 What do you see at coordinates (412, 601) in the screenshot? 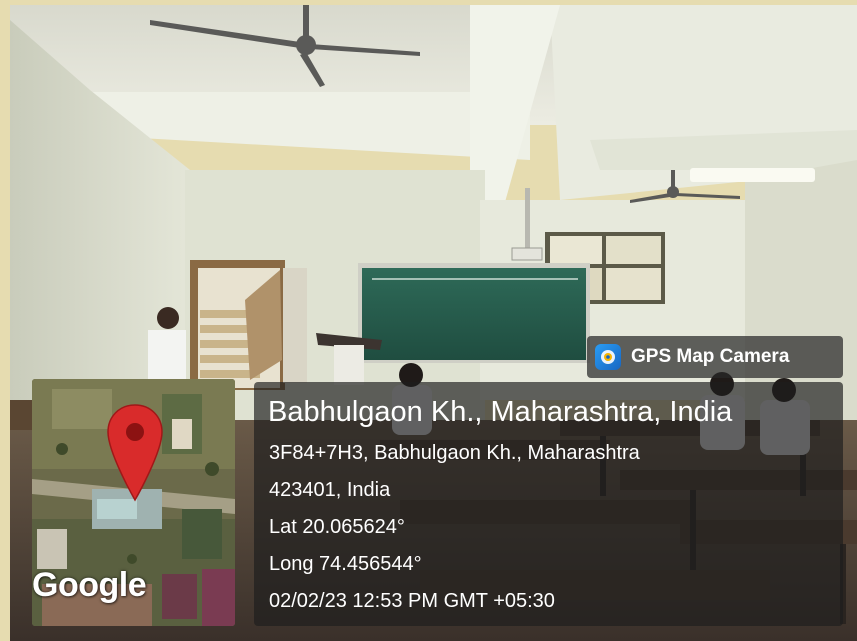
I see `datetime: 02/02/23 12:53 PM GMT +05:30` at bounding box center [412, 601].